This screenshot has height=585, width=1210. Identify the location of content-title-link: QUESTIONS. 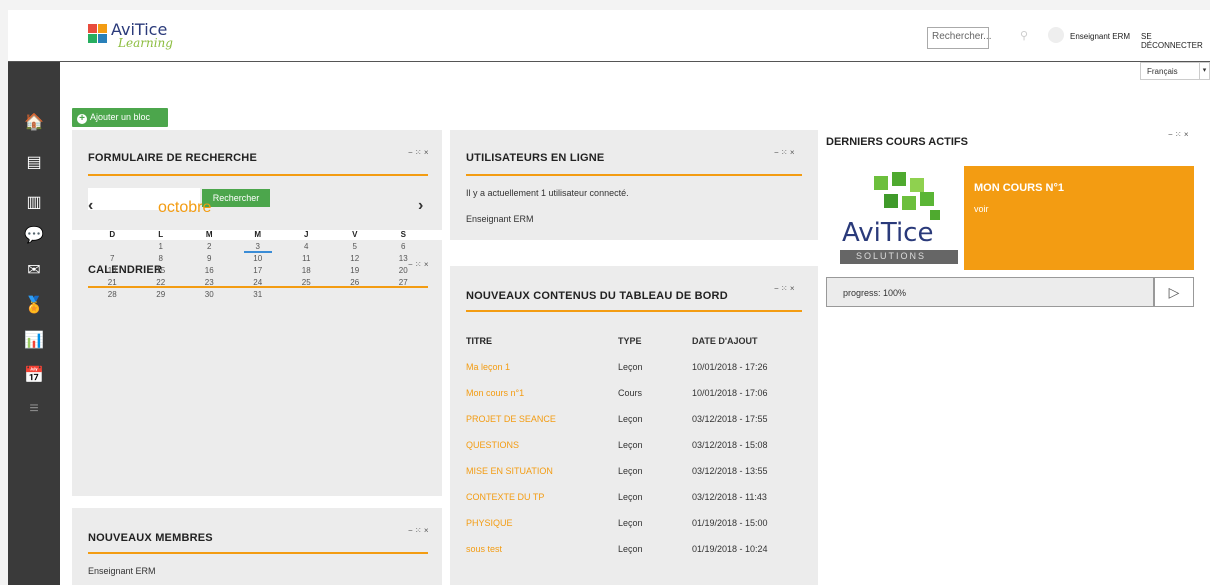
(542, 445).